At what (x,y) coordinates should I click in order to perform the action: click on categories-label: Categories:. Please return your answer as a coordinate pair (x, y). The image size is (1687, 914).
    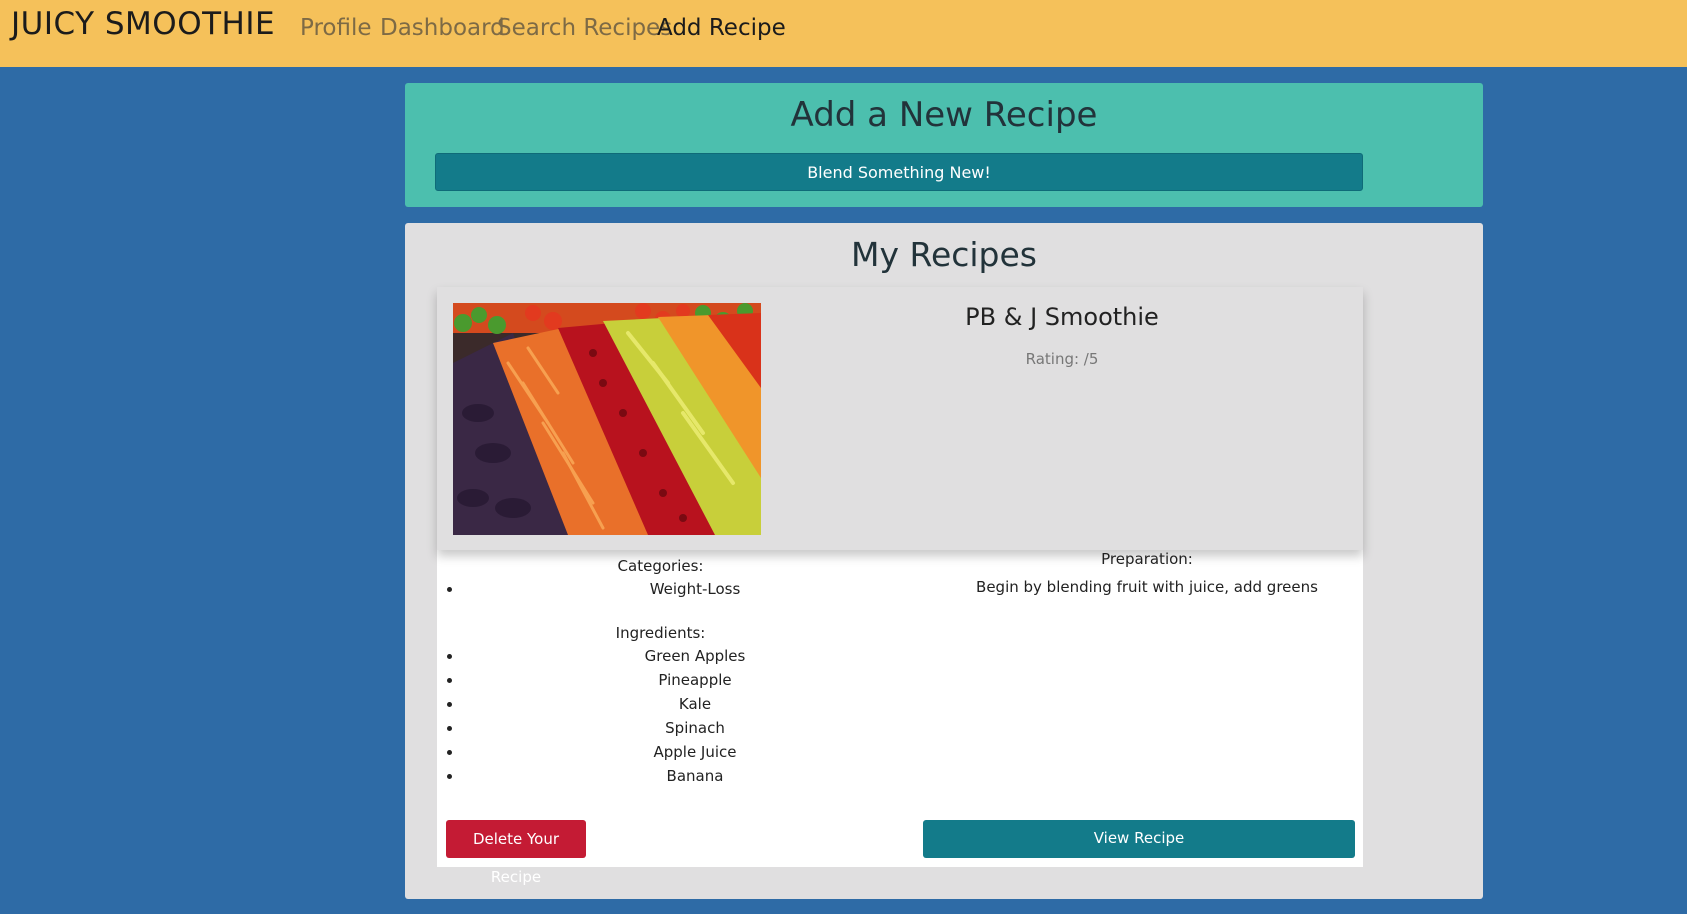
    Looking at the image, I should click on (660, 566).